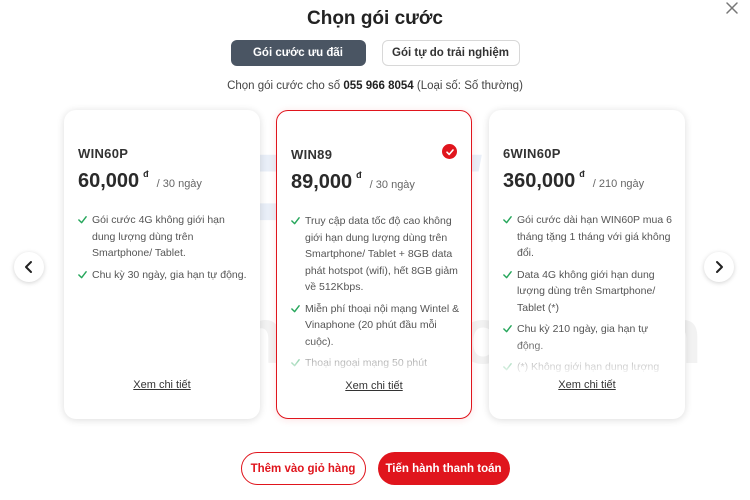 This screenshot has width=750, height=500. I want to click on feature-text: Chu kỳ 30 ngày, gia hạn tự động., so click(169, 274).